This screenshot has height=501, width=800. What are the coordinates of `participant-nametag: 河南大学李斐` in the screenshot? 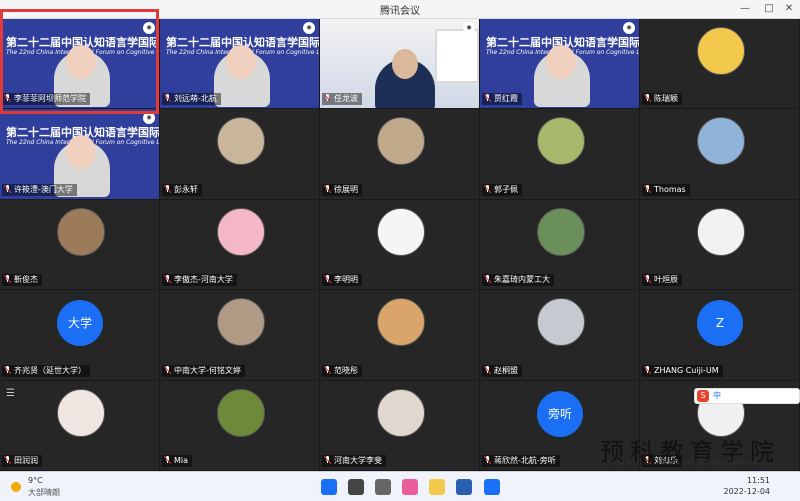 It's located at (354, 460).